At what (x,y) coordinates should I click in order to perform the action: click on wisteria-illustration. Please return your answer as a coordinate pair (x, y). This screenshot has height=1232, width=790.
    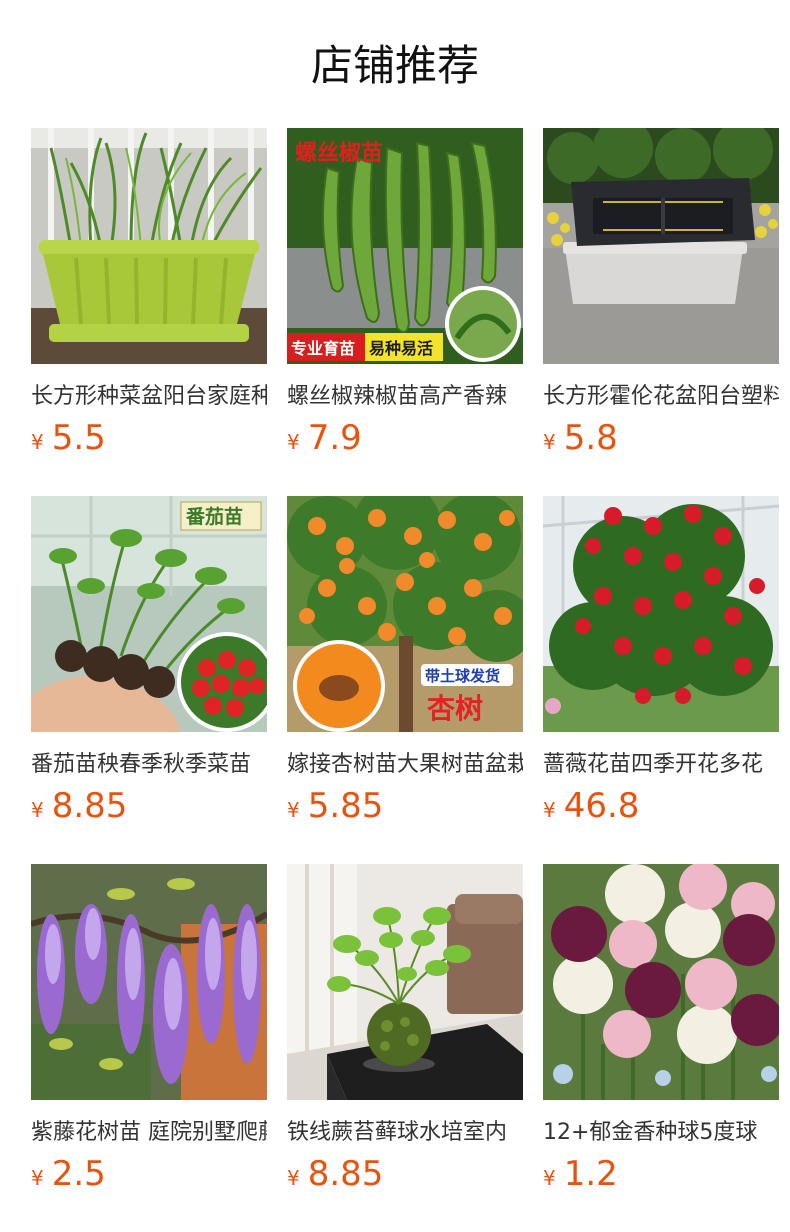
    Looking at the image, I should click on (149, 982).